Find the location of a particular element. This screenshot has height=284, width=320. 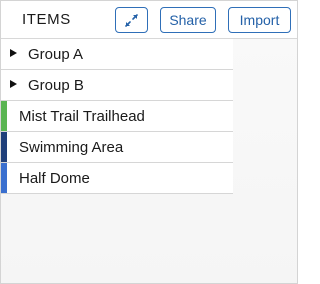

expand-button is located at coordinates (131, 20).